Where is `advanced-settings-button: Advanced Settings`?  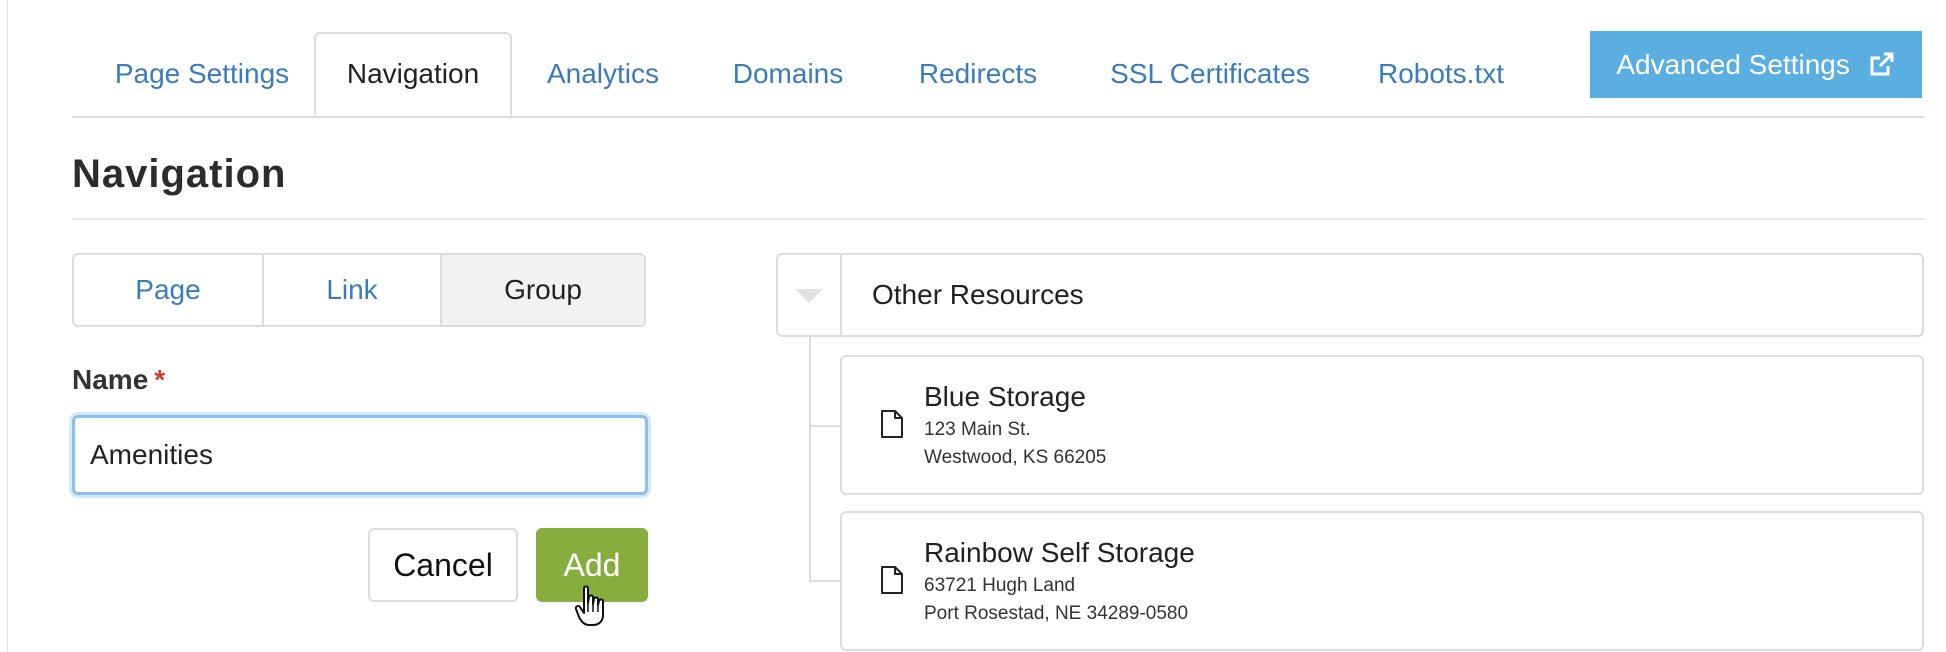 advanced-settings-button: Advanced Settings is located at coordinates (1756, 64).